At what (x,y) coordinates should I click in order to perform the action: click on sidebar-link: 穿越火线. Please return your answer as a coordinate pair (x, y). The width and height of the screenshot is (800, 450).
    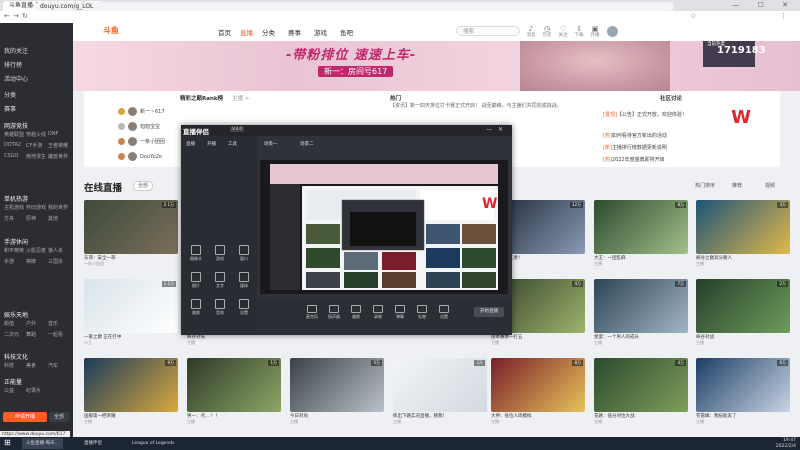
    Looking at the image, I should click on (37, 134).